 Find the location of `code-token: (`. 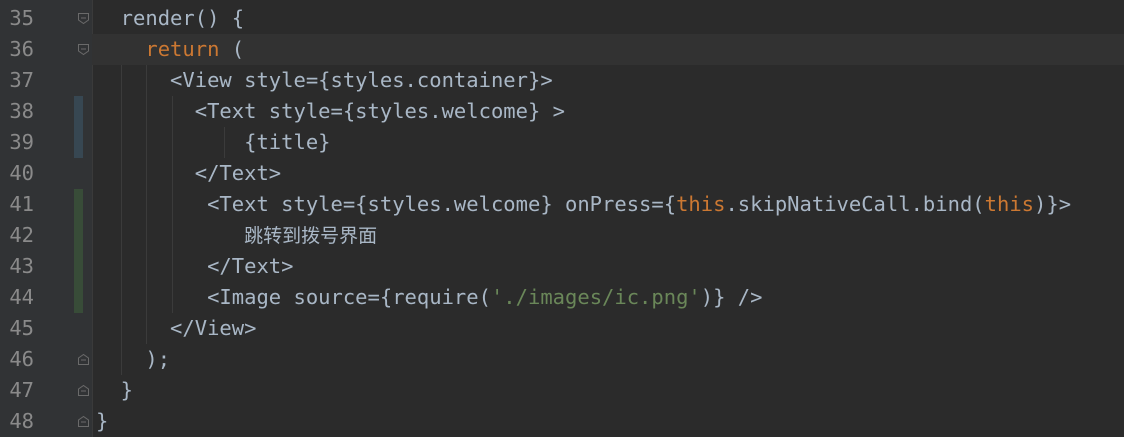

code-token: ( is located at coordinates (232, 49).